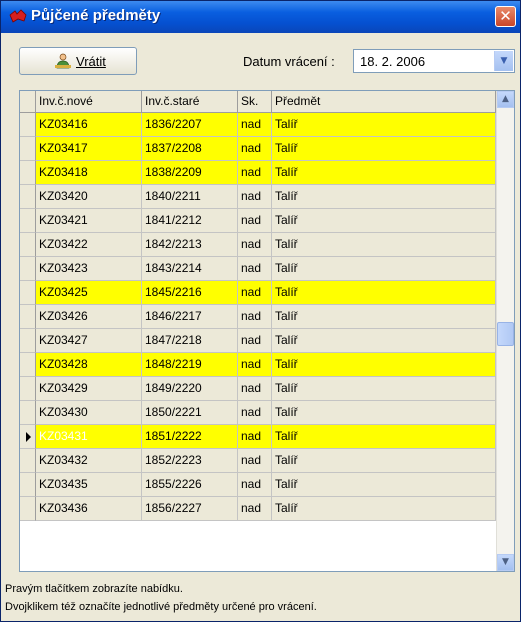 The height and width of the screenshot is (622, 521). What do you see at coordinates (190, 149) in the screenshot?
I see `cell-inv-old: 1837/2208` at bounding box center [190, 149].